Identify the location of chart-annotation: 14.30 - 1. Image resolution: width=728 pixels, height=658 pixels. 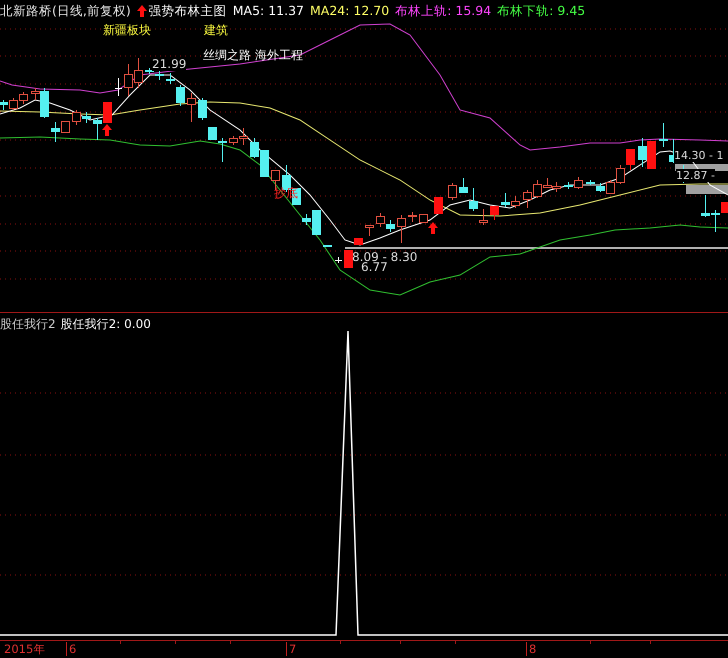
(699, 155).